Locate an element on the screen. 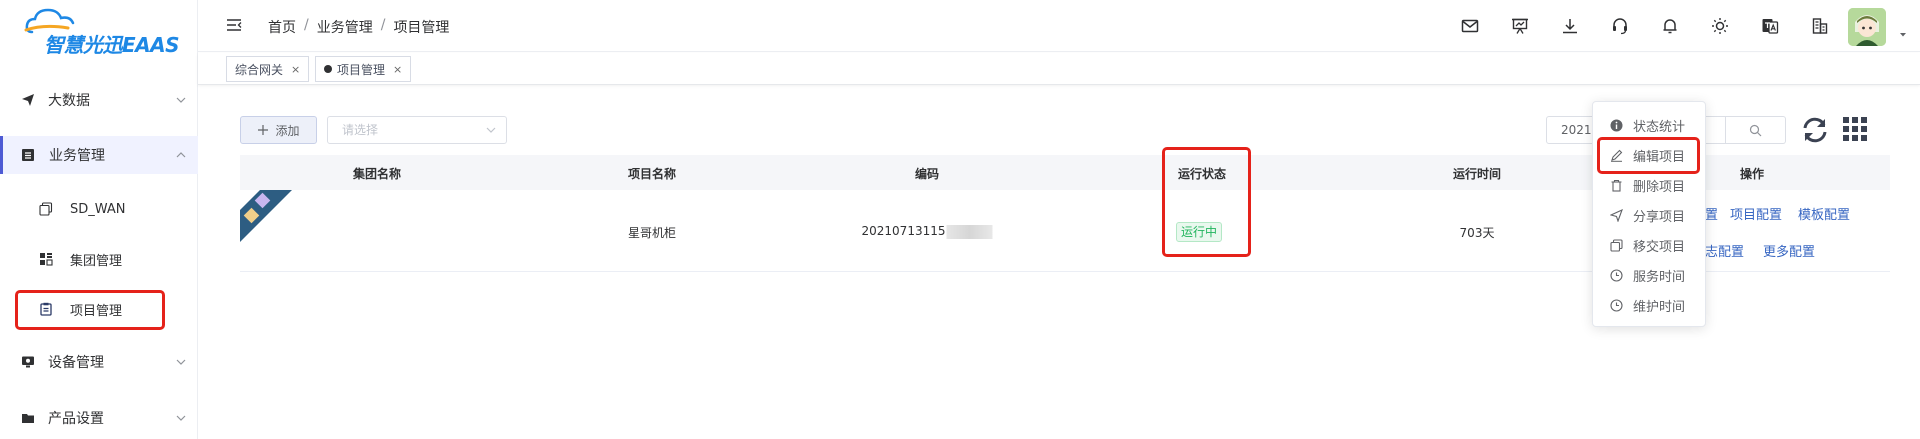  translate-icon is located at coordinates (1770, 26).